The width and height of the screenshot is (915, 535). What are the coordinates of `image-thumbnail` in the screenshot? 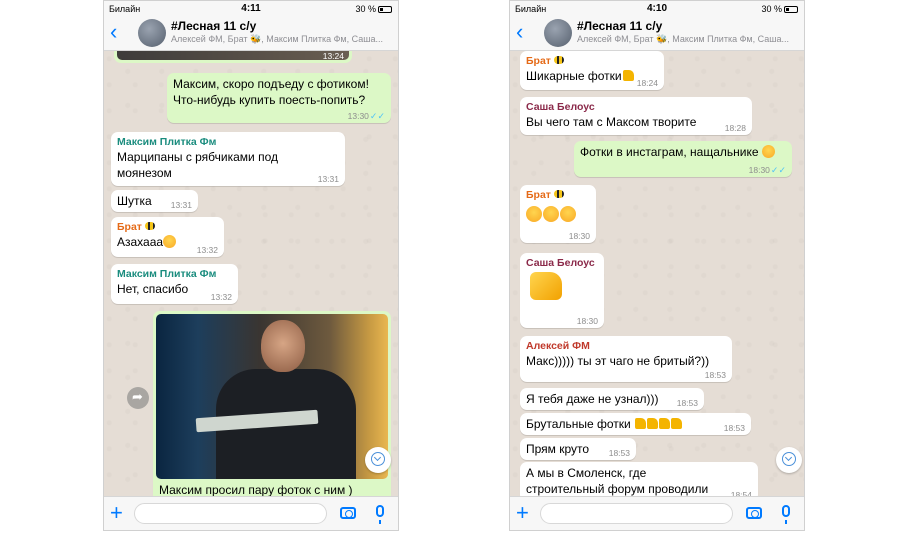 It's located at (233, 55).